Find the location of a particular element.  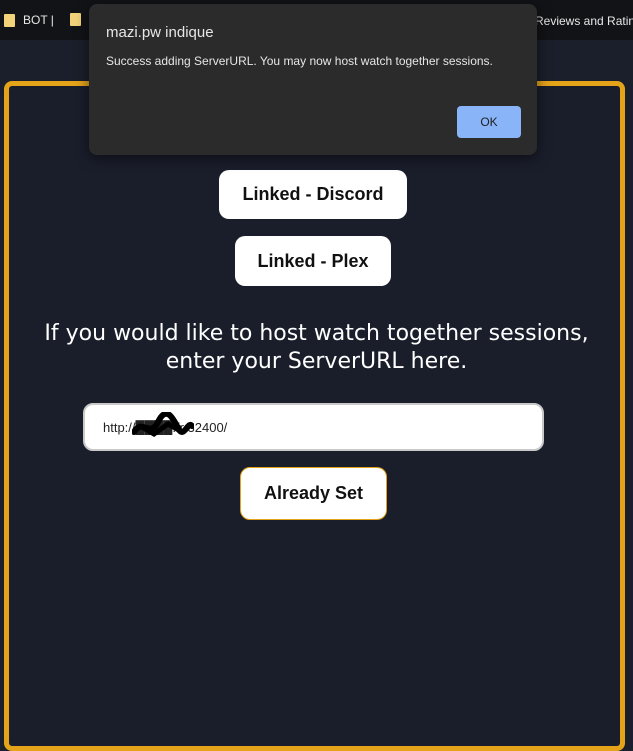

dialog-title: mazi.pw indique is located at coordinates (160, 32).